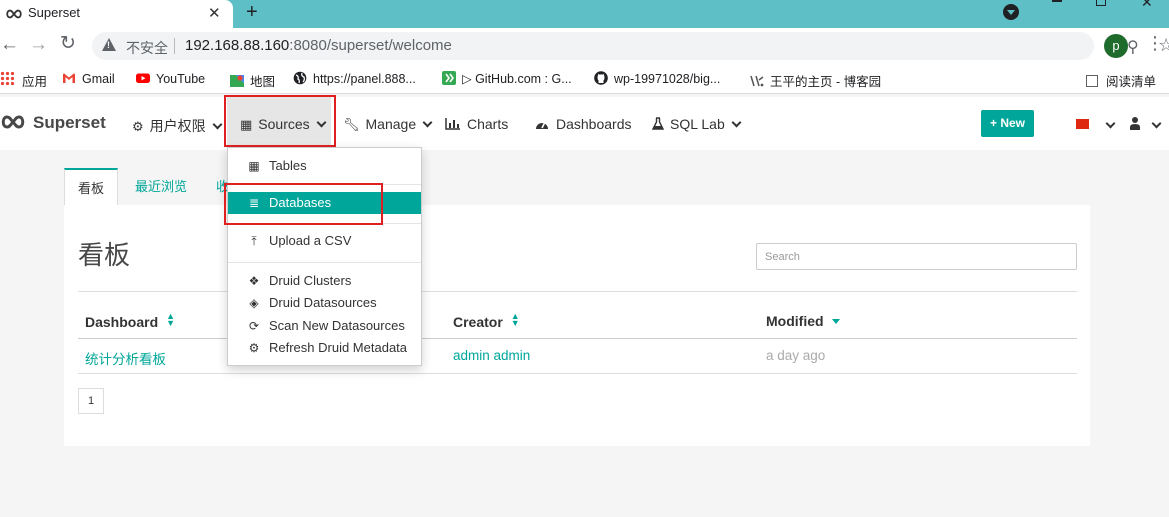 This screenshot has height=517, width=1169. I want to click on menu-item-scan-new-datasources: ⟳ Scan New Datasources, so click(324, 326).